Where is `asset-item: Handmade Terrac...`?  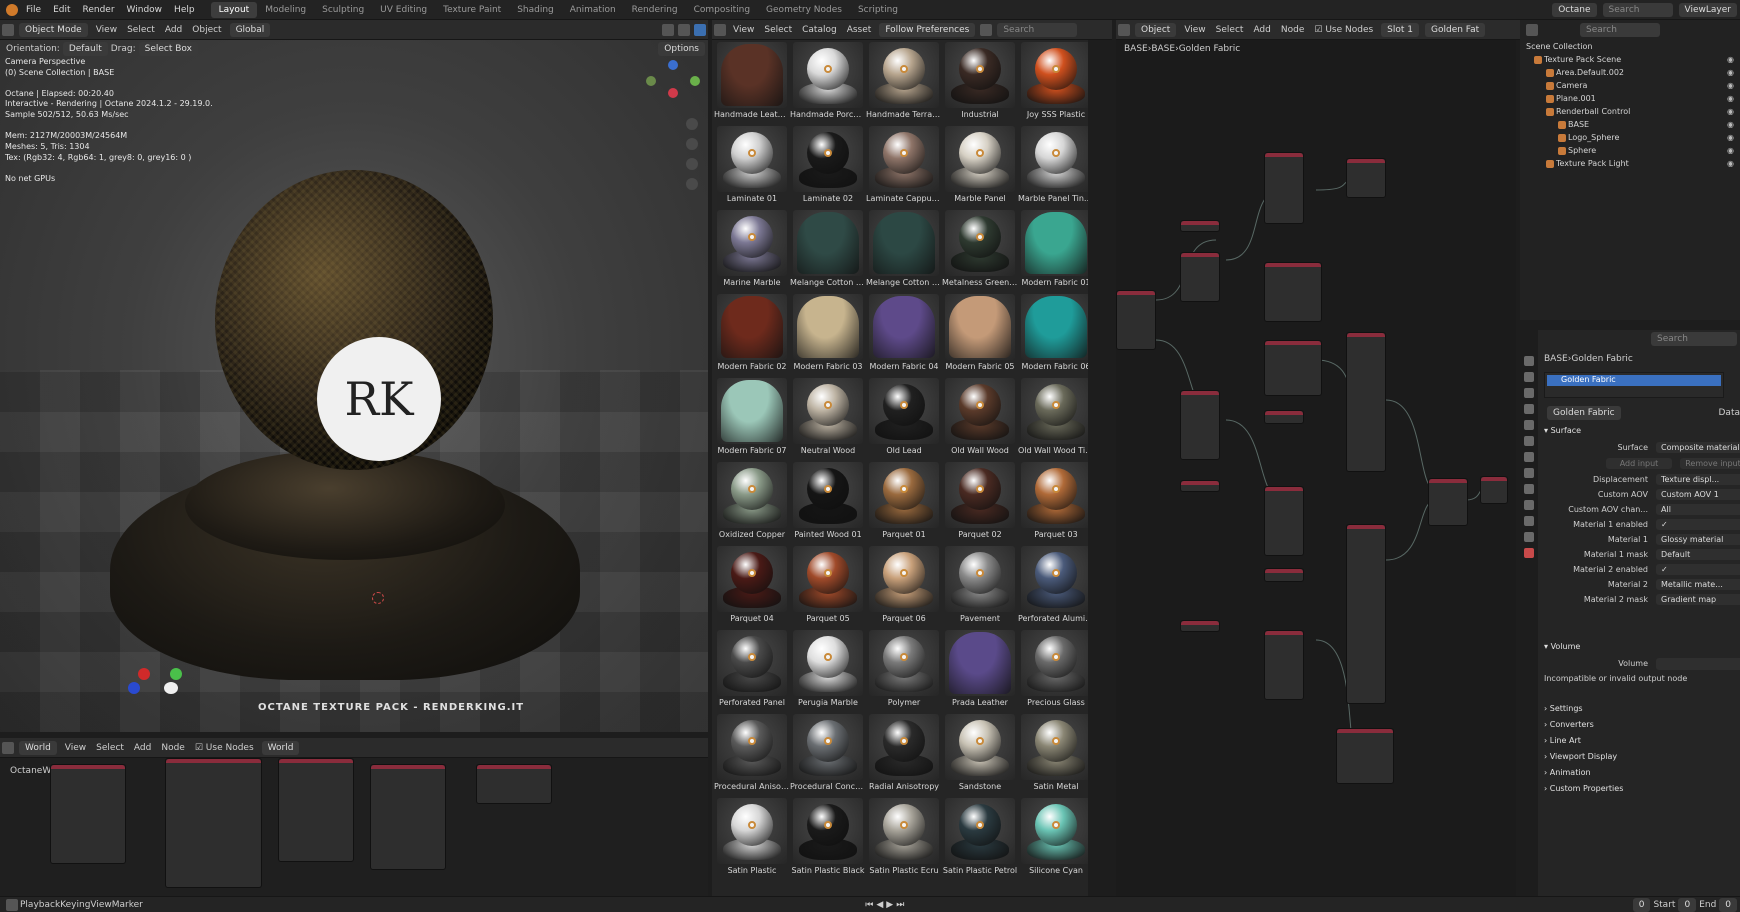
asset-item: Handmade Terrac... is located at coordinates (904, 83).